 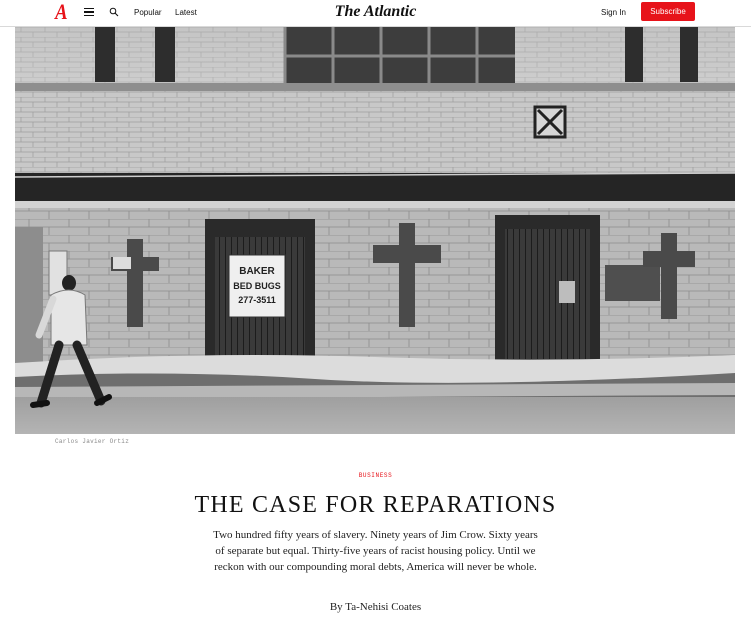 I want to click on section-label: BUSINESS, so click(x=375, y=475).